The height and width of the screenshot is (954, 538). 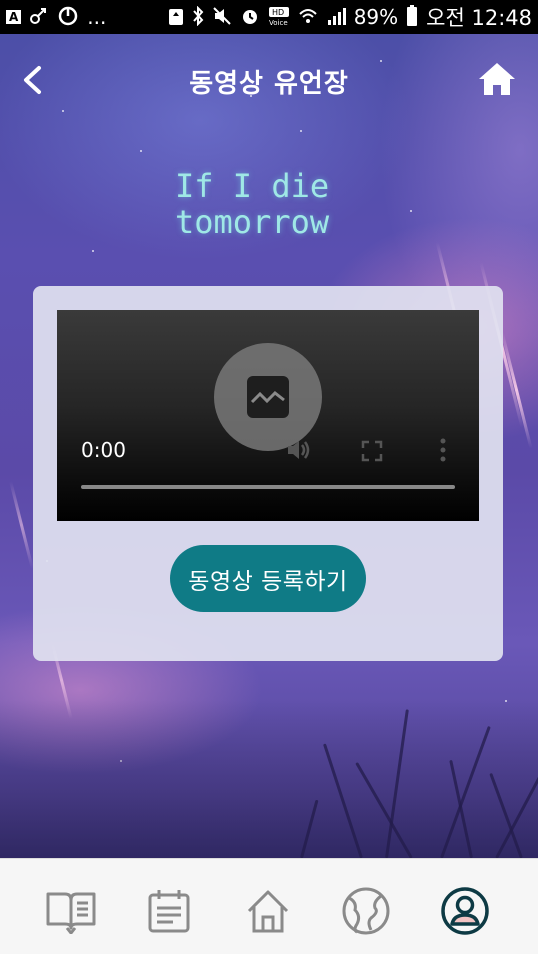 I want to click on nav-item-home, so click(x=268, y=911).